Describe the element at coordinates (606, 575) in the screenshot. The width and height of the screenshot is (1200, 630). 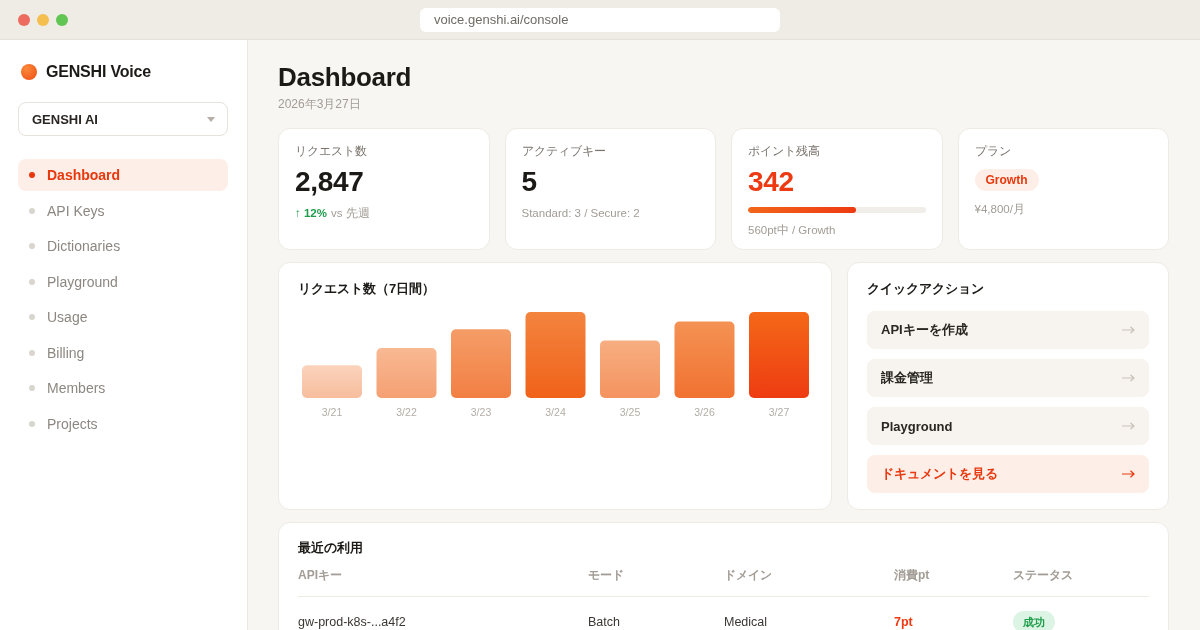
I see `column-header: モード` at that location.